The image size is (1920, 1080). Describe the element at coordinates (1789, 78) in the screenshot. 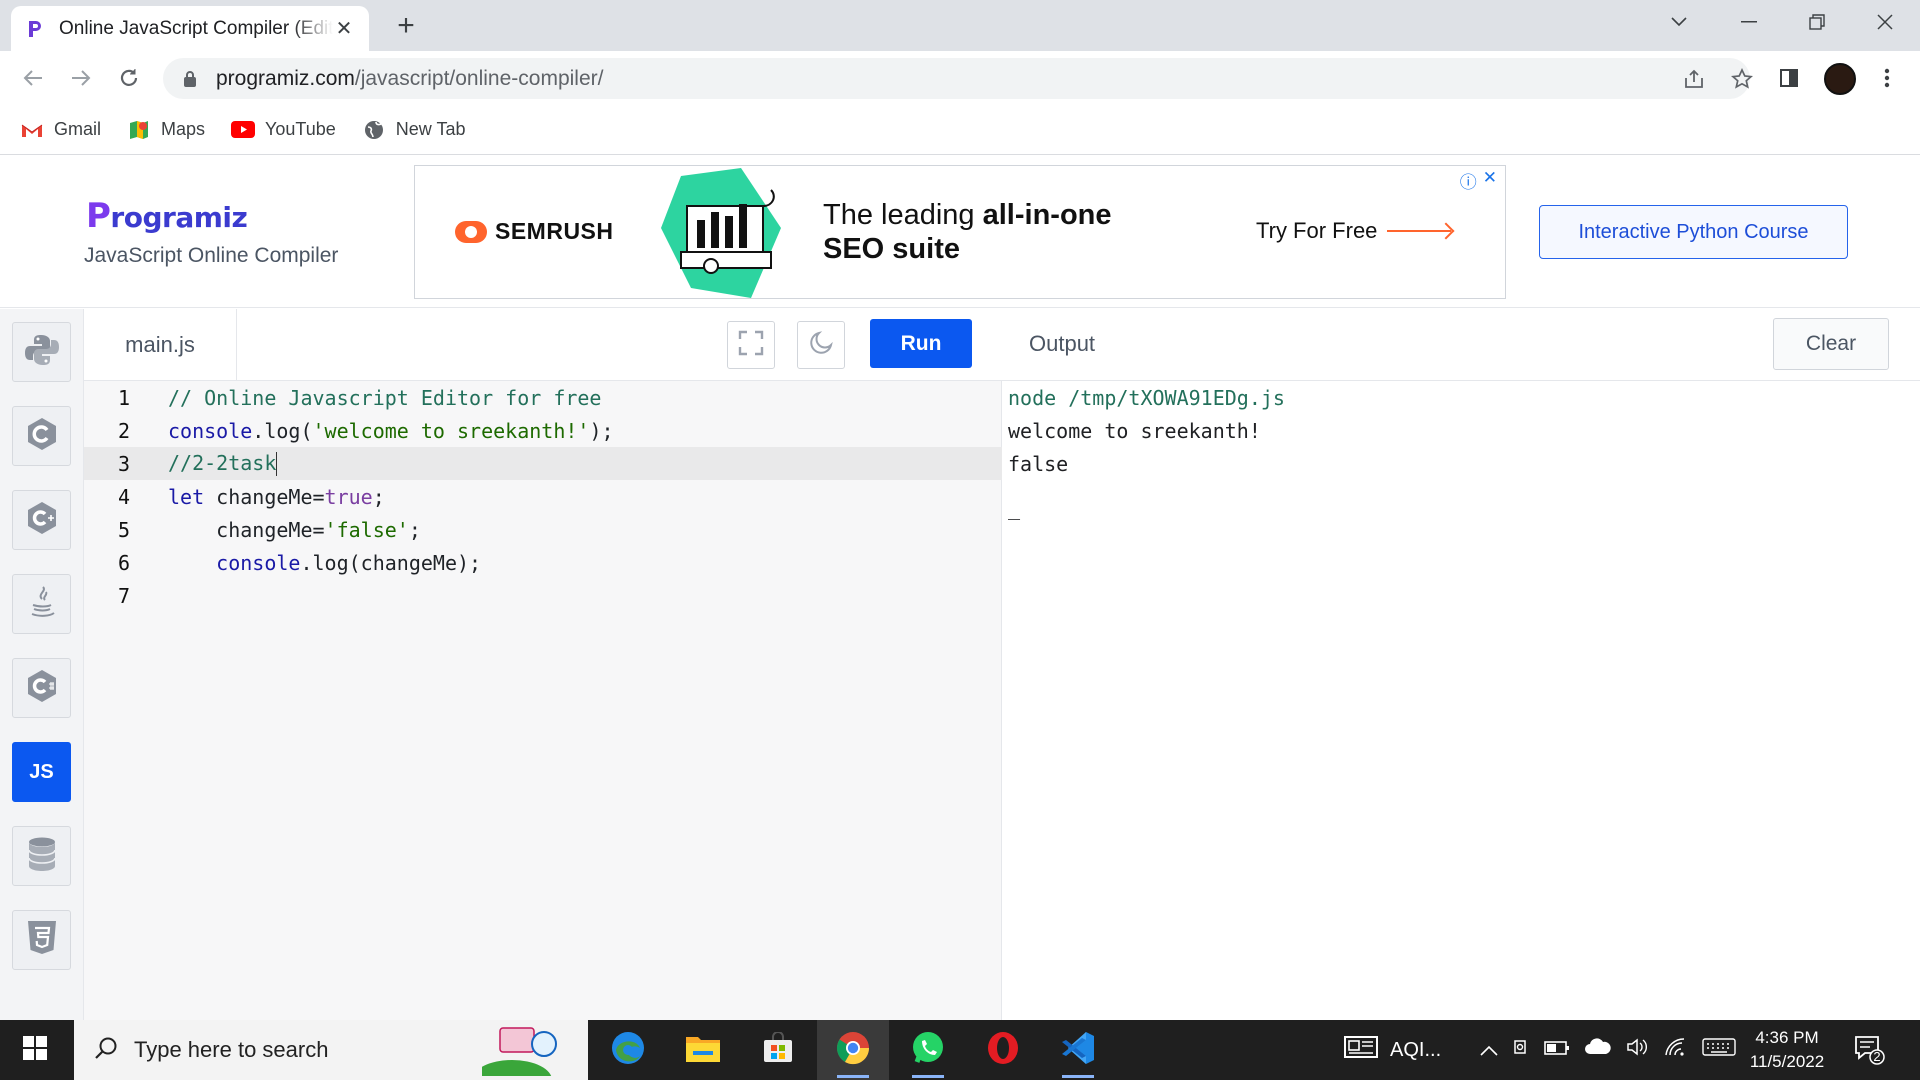

I see `side-panel-icon` at that location.